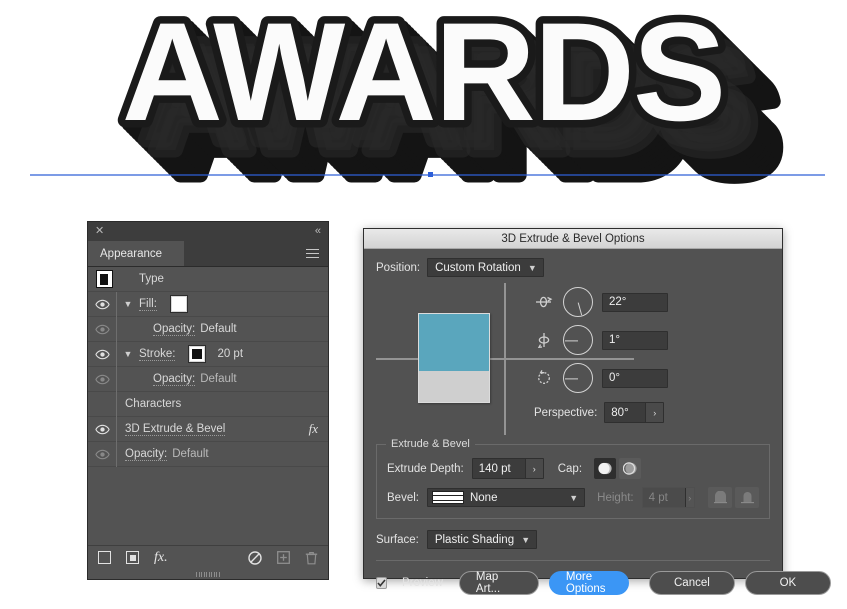 The width and height of the screenshot is (847, 609). I want to click on position-select: Custom Rotation ▼, so click(485, 267).